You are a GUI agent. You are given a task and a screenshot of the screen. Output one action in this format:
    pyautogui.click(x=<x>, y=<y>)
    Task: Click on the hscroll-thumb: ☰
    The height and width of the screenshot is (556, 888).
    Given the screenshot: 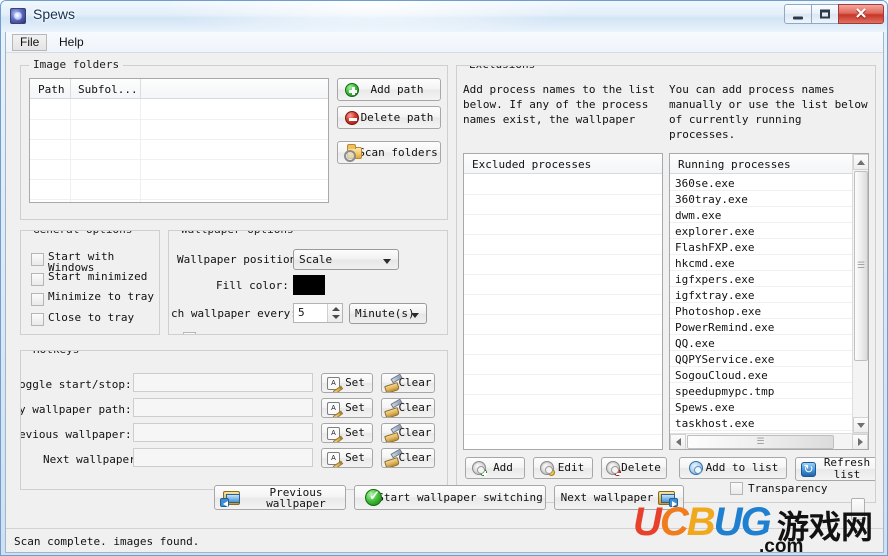 What is the action you would take?
    pyautogui.click(x=760, y=442)
    